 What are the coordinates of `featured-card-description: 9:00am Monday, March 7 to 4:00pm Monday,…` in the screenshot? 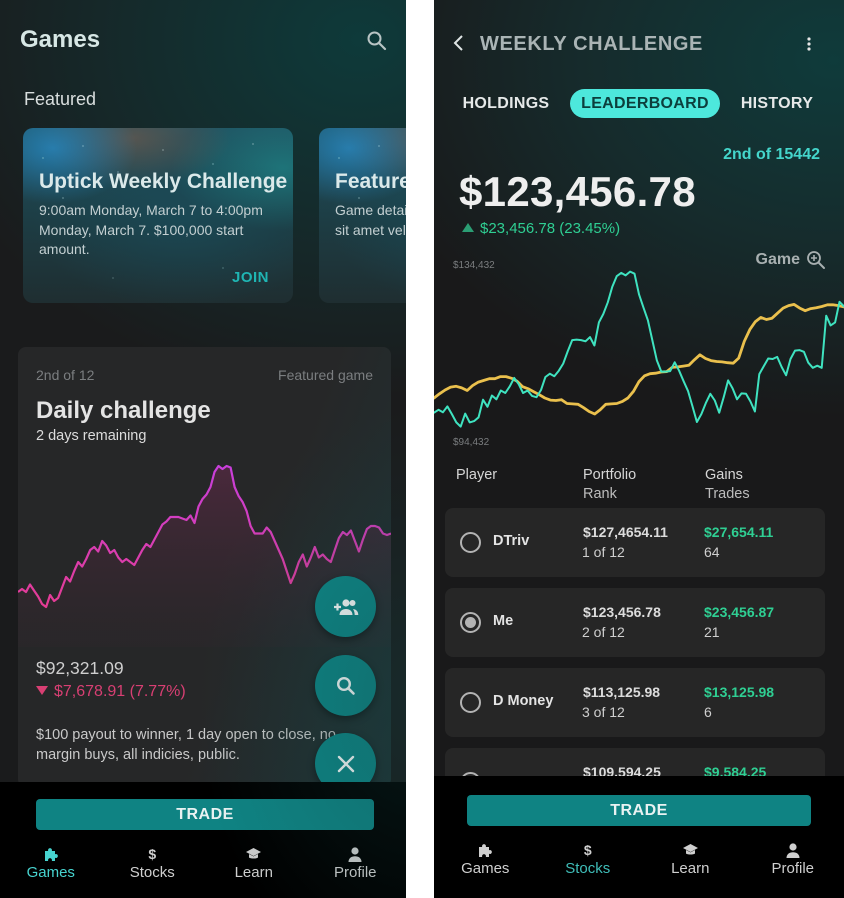 It's located at (151, 229).